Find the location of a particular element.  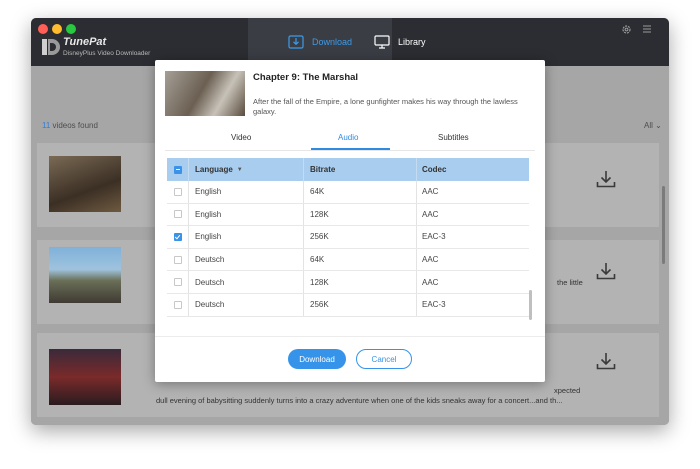

minimize-window-button is located at coordinates (57, 29).